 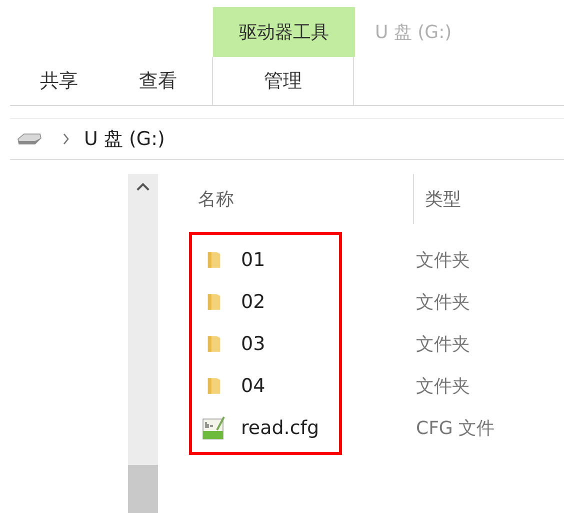 I want to click on scrollbar-thumb, so click(x=143, y=489).